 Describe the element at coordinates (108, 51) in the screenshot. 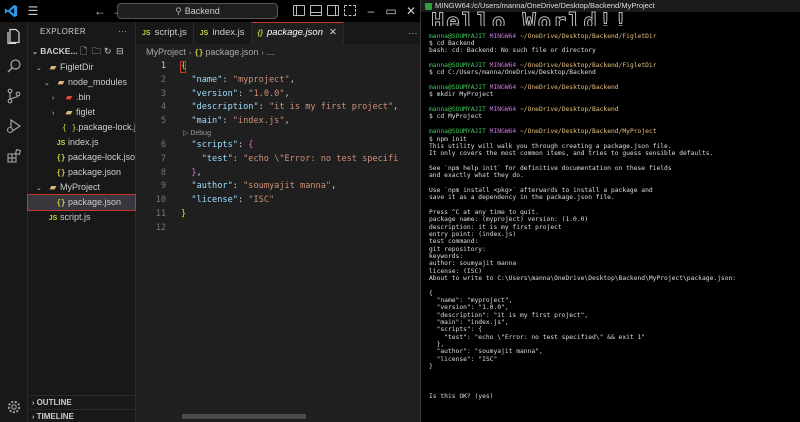

I see `refresh-icon: ↻` at that location.